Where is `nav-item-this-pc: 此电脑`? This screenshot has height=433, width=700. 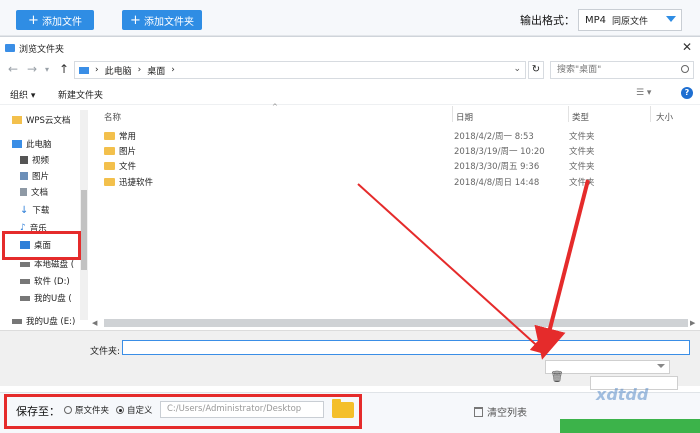
nav-item-this-pc: 此电脑 is located at coordinates (32, 144).